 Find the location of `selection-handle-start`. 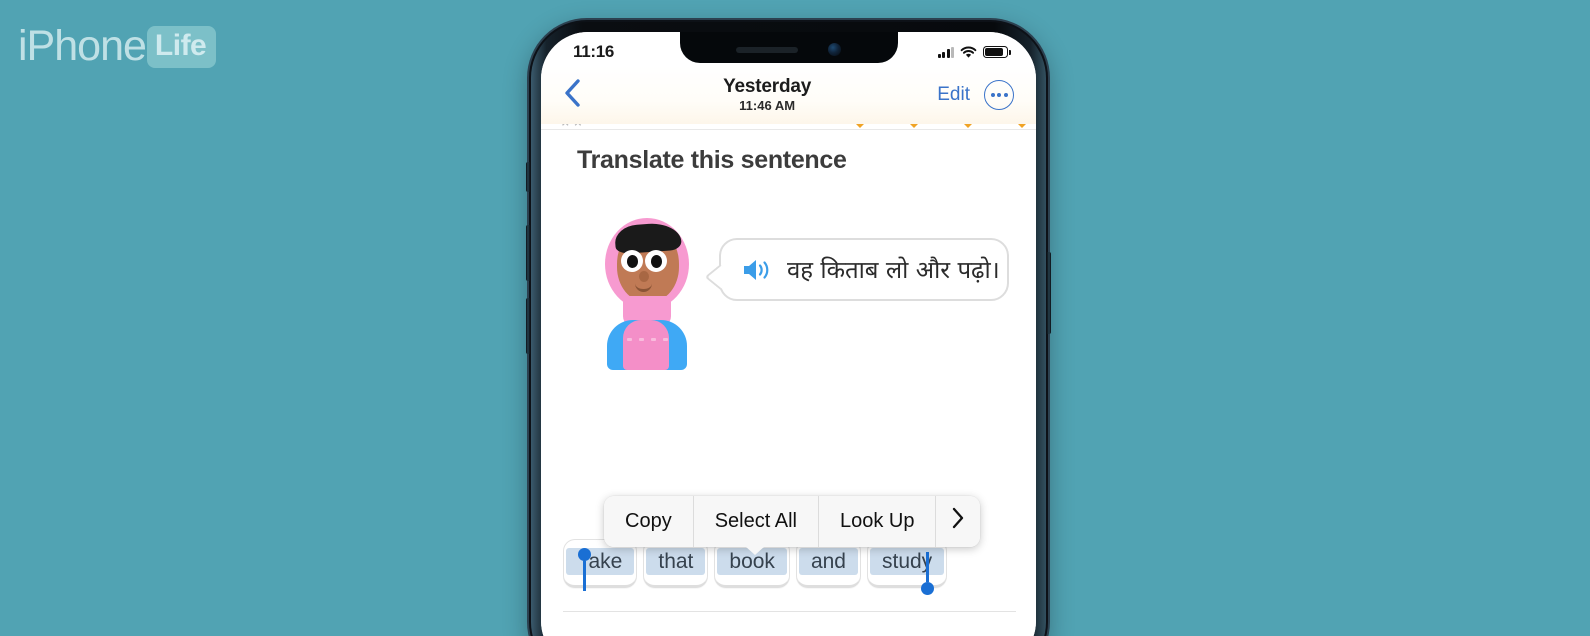

selection-handle-start is located at coordinates (584, 569).